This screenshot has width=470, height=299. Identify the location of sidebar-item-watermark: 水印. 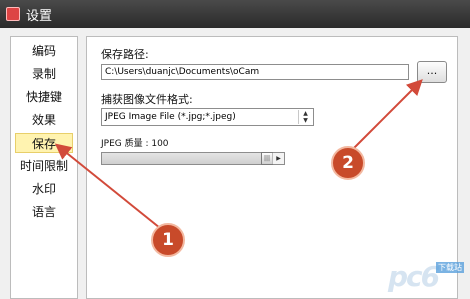
(44, 189).